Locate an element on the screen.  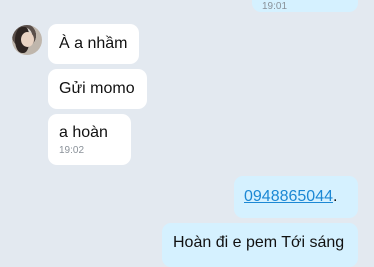
avatar-face is located at coordinates (27, 39).